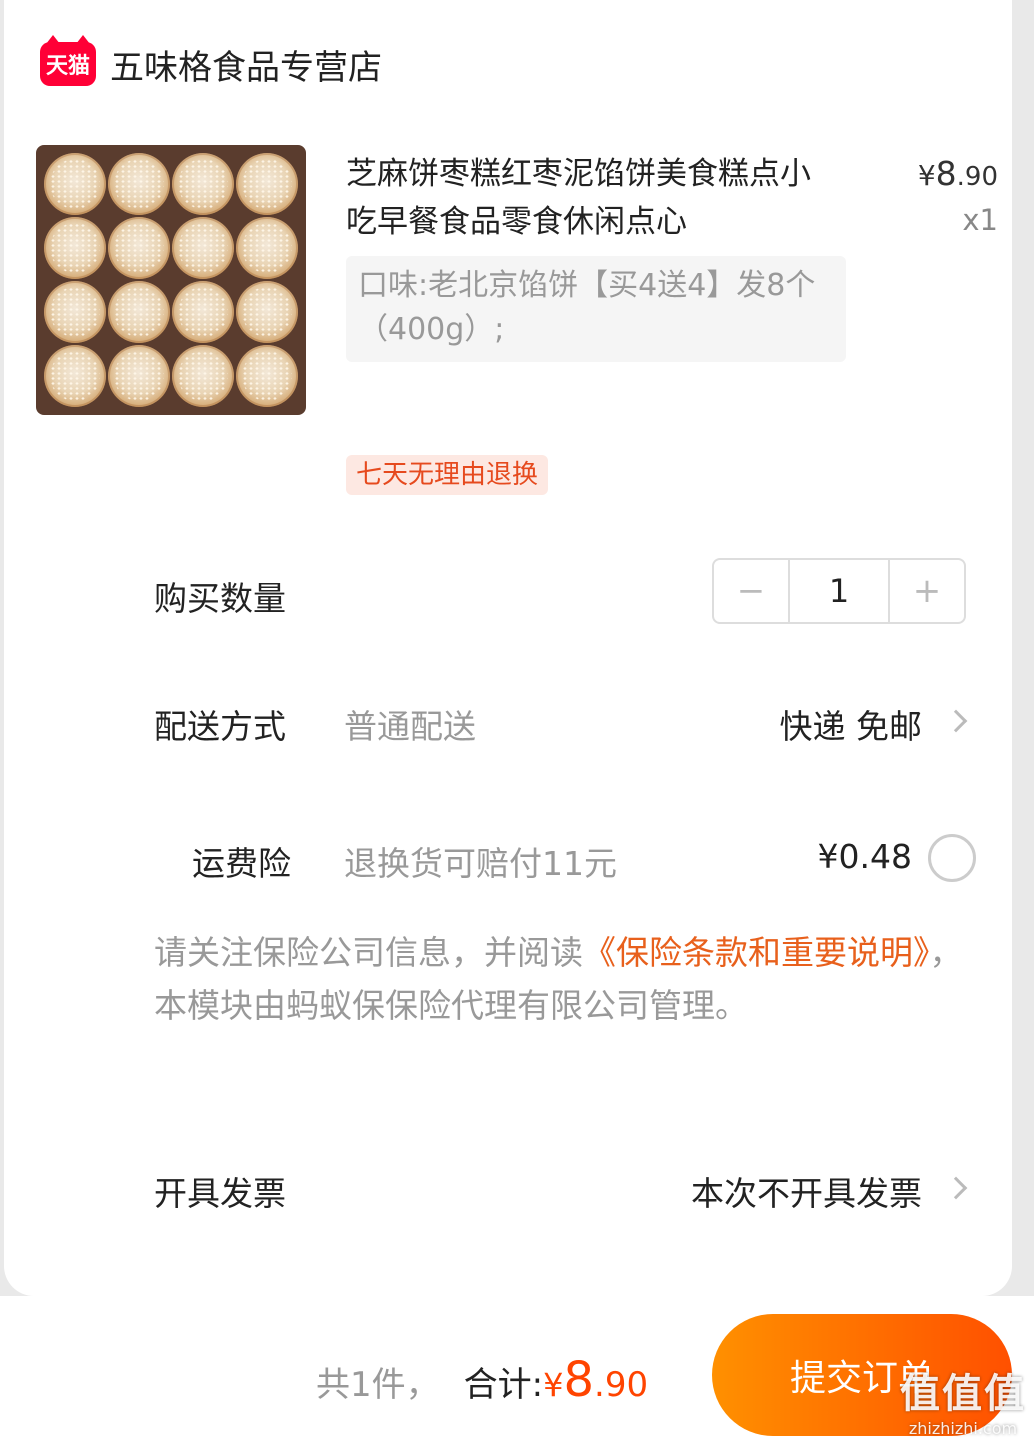 The height and width of the screenshot is (1444, 1034). Describe the element at coordinates (447, 475) in the screenshot. I see `return-policy-tag: 七天无理由退换` at that location.